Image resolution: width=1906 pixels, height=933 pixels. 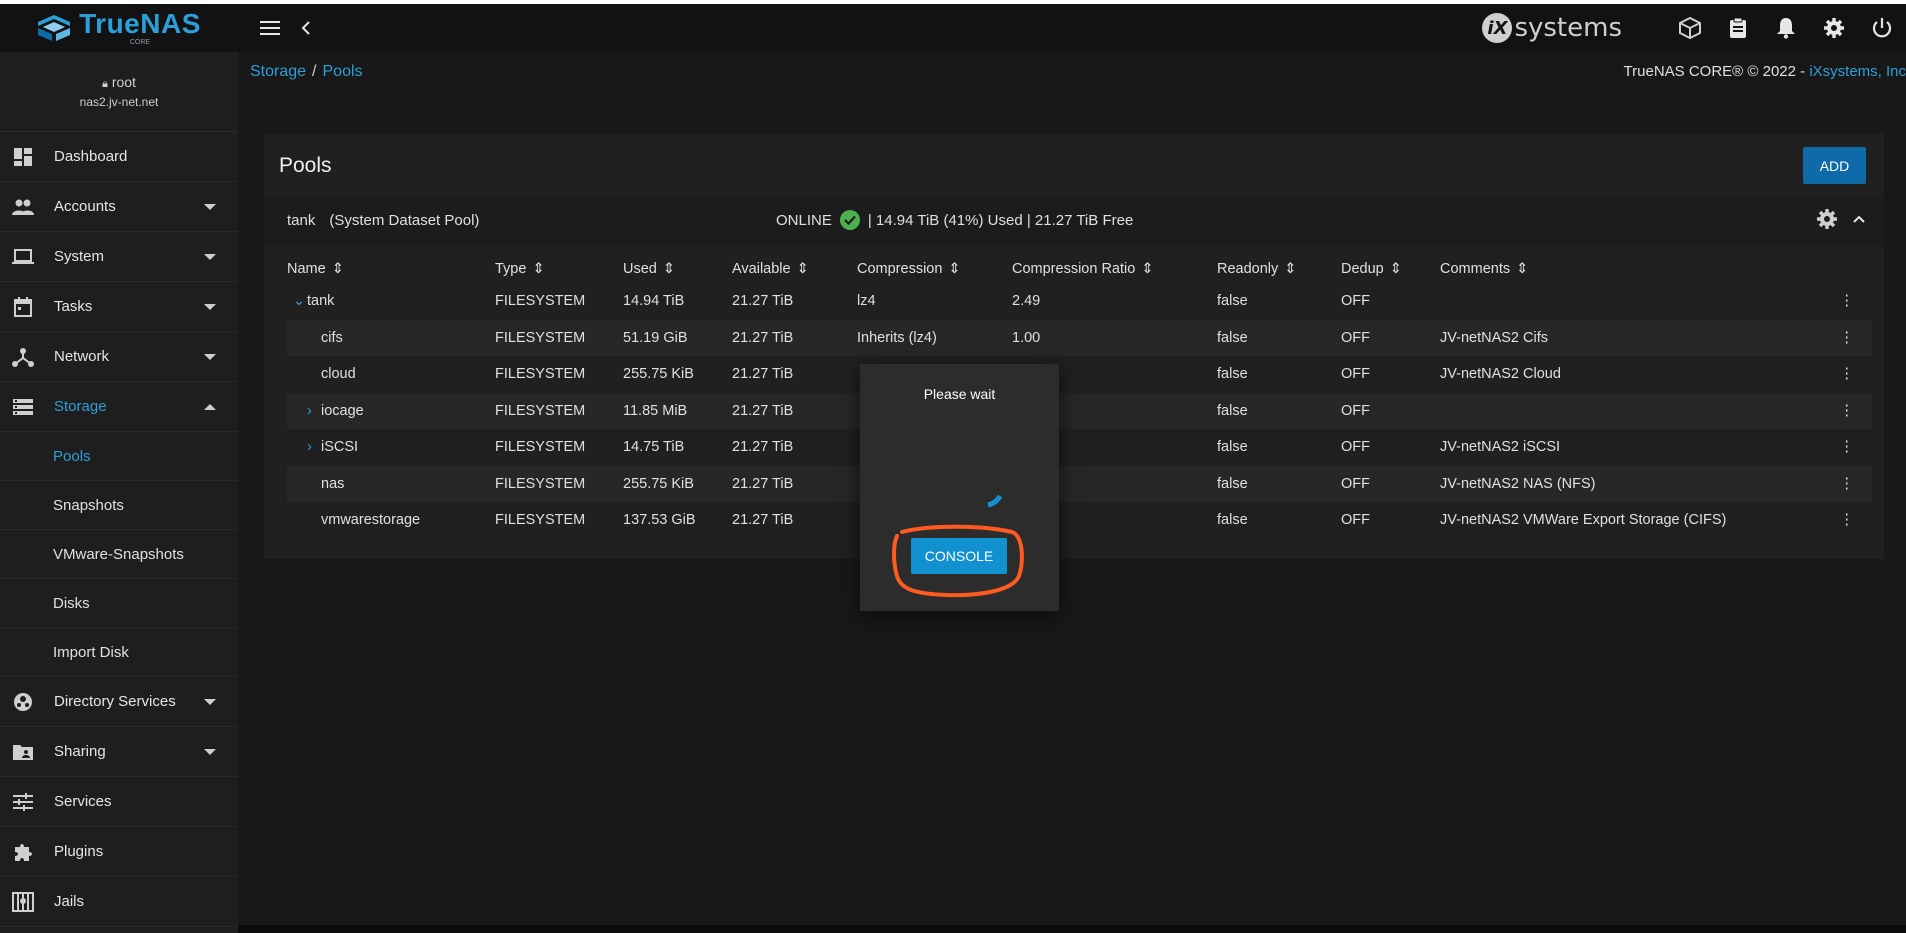 What do you see at coordinates (119, 505) in the screenshot?
I see `sidebar-subitem-snapshots: Snapshots` at bounding box center [119, 505].